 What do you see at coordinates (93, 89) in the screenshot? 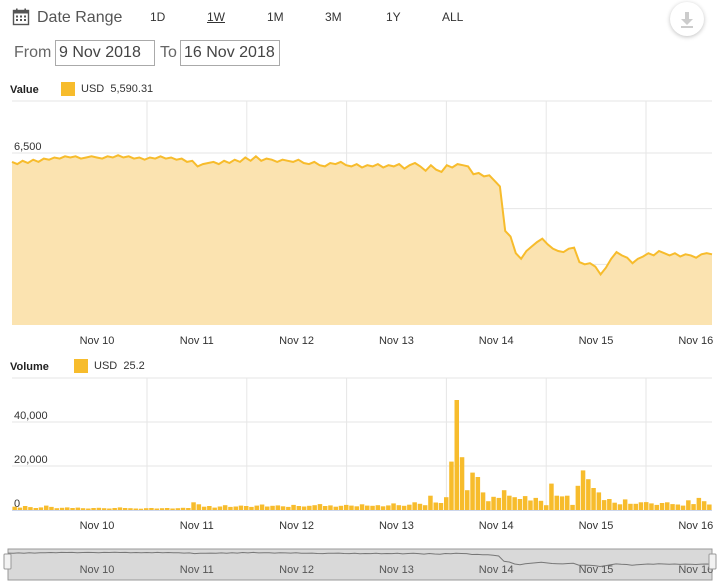
I see `value-legend-currency: USD` at bounding box center [93, 89].